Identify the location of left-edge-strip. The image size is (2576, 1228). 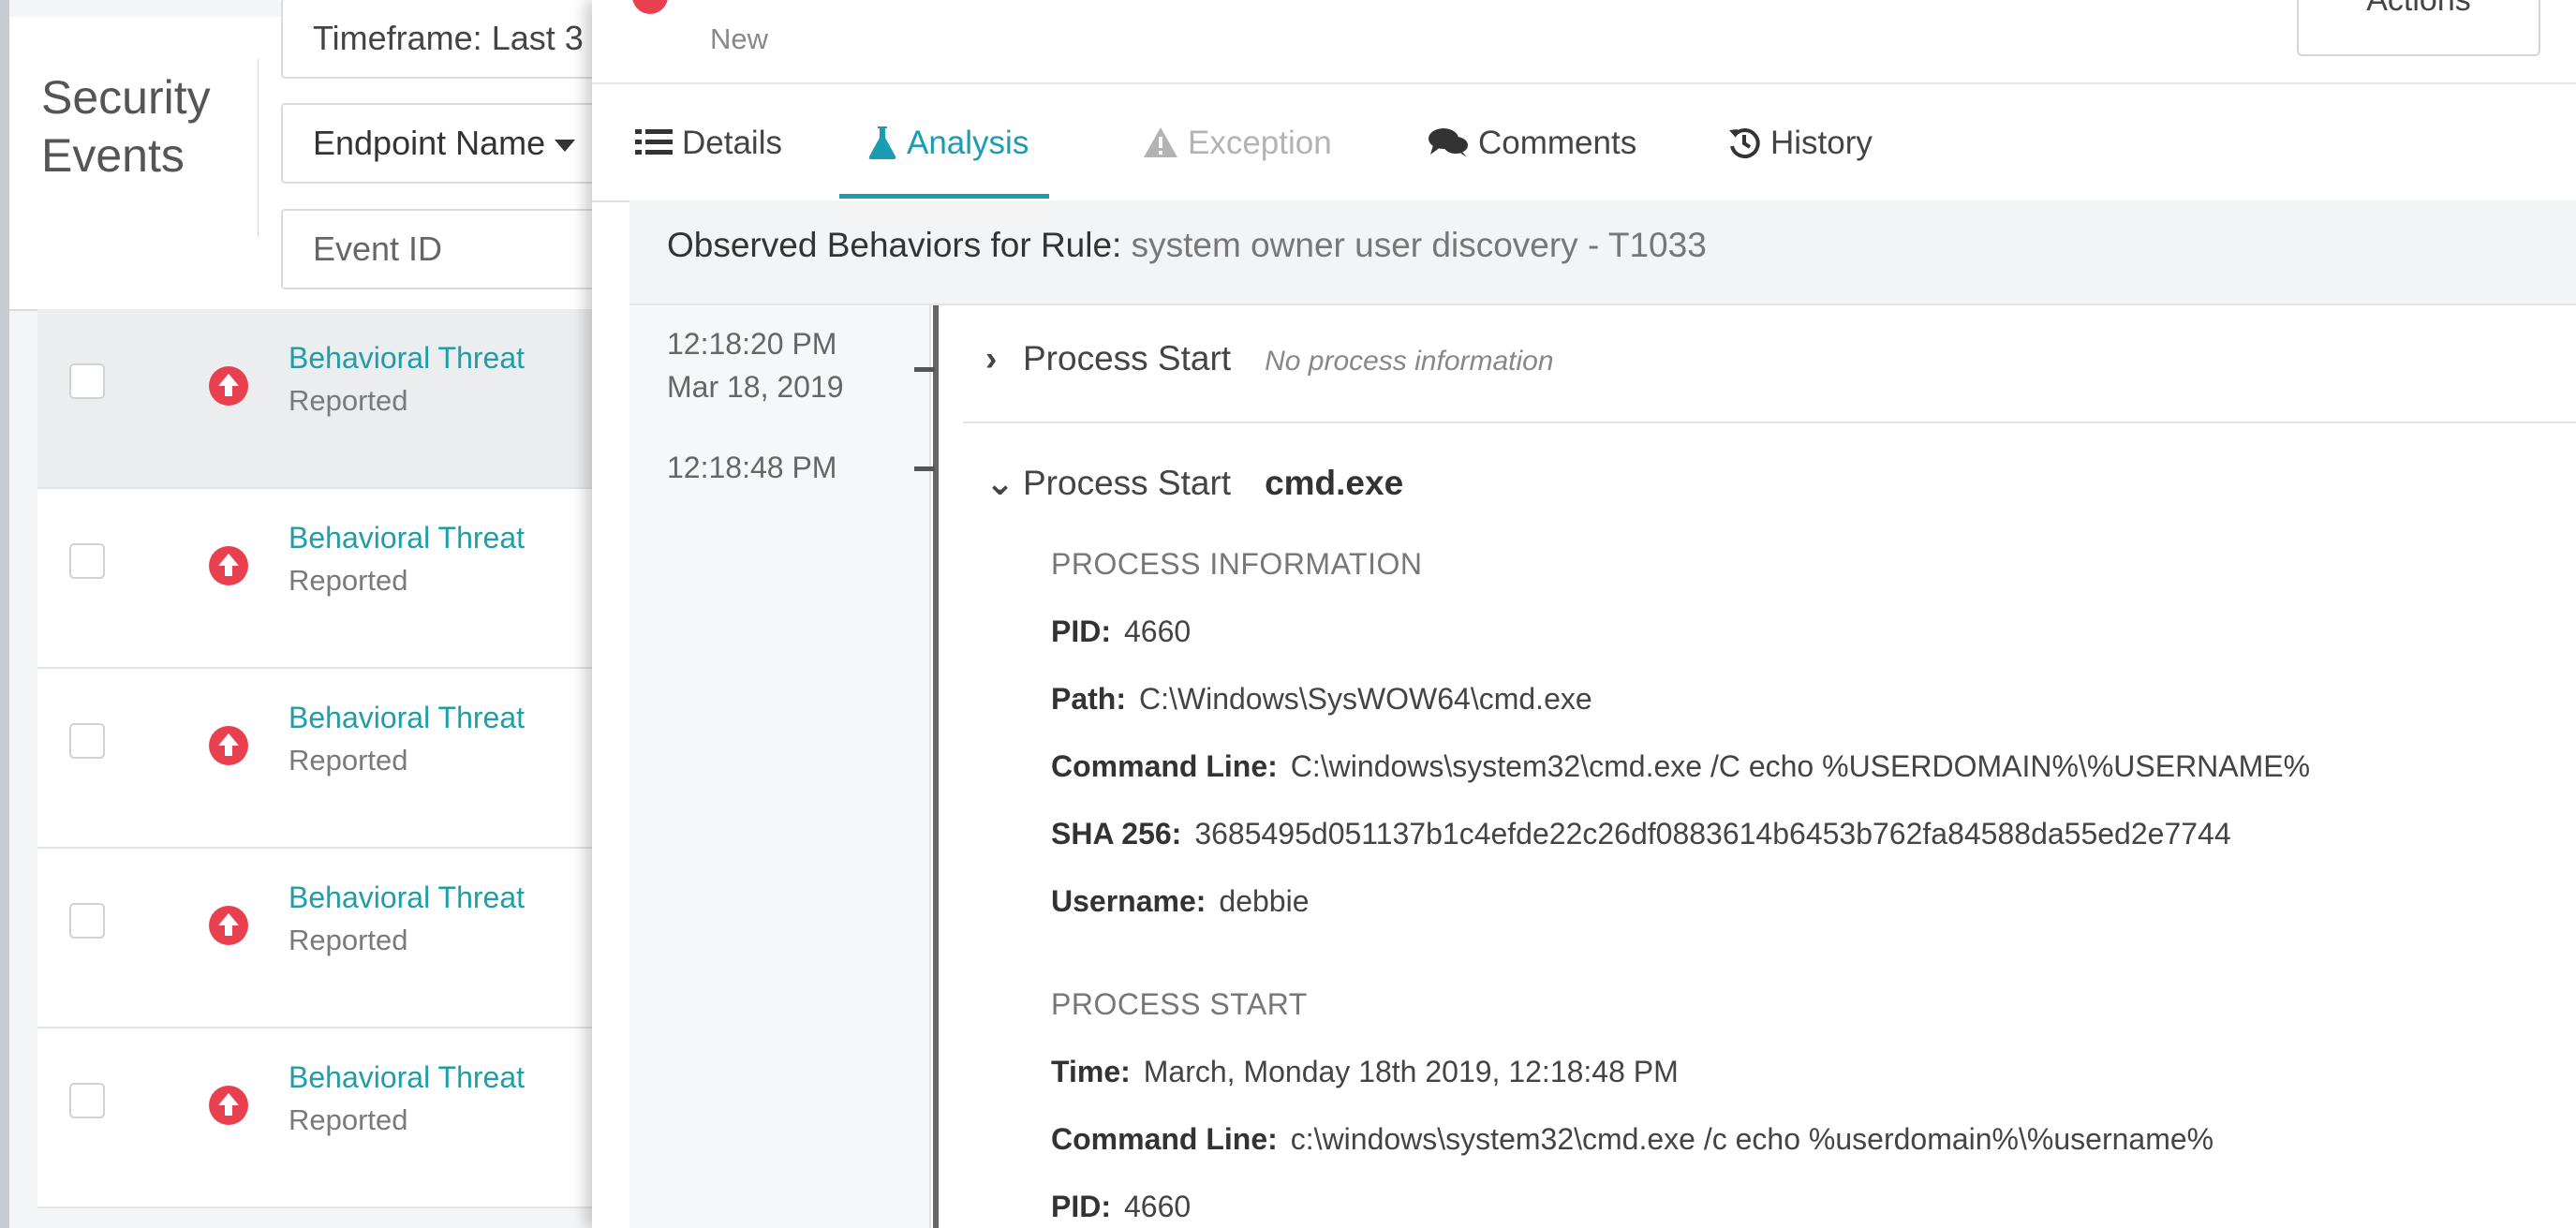
(4, 614).